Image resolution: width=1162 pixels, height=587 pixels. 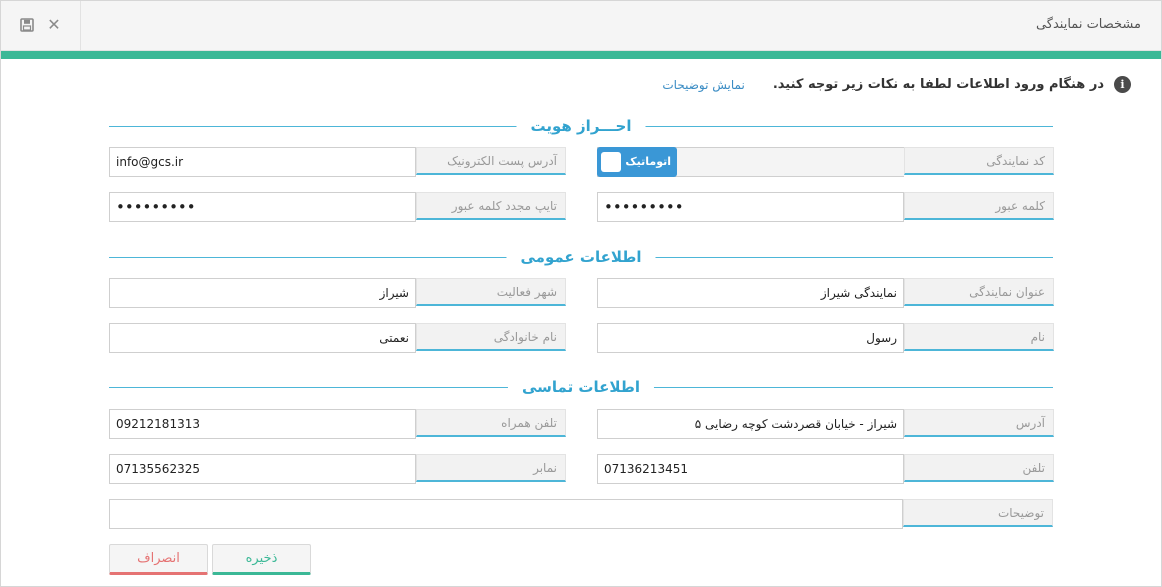 I want to click on section-contact: اطلاعات تماسی, so click(x=581, y=387).